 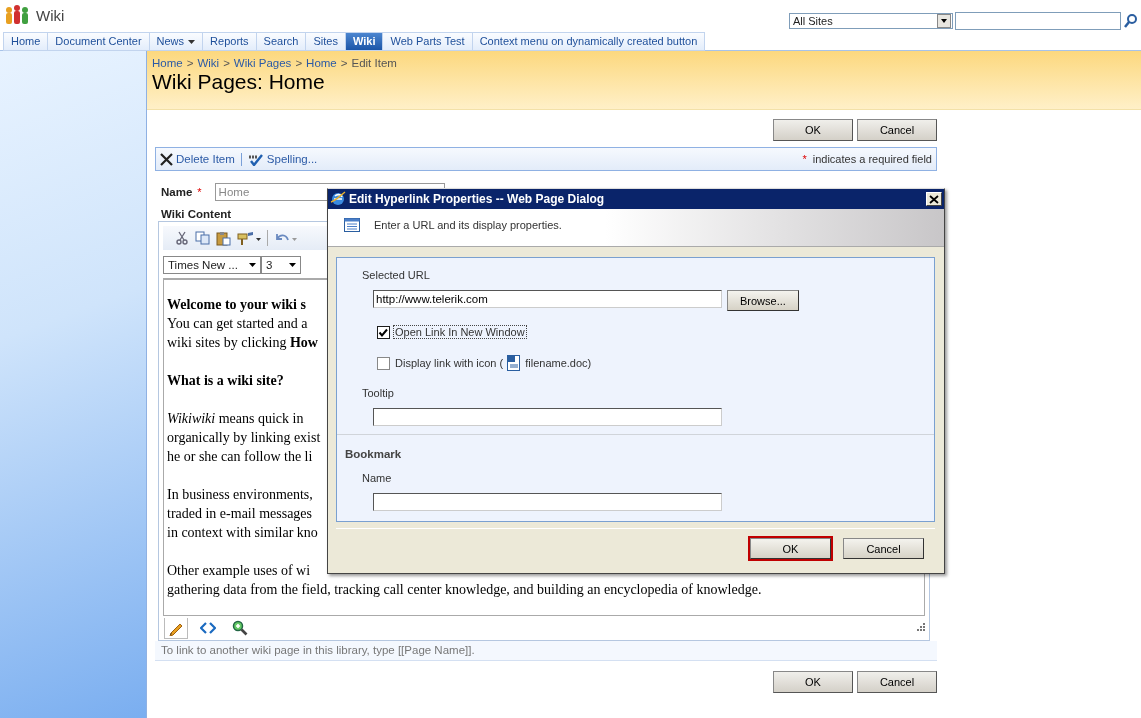 I want to click on field-label: Tooltip, so click(x=378, y=393).